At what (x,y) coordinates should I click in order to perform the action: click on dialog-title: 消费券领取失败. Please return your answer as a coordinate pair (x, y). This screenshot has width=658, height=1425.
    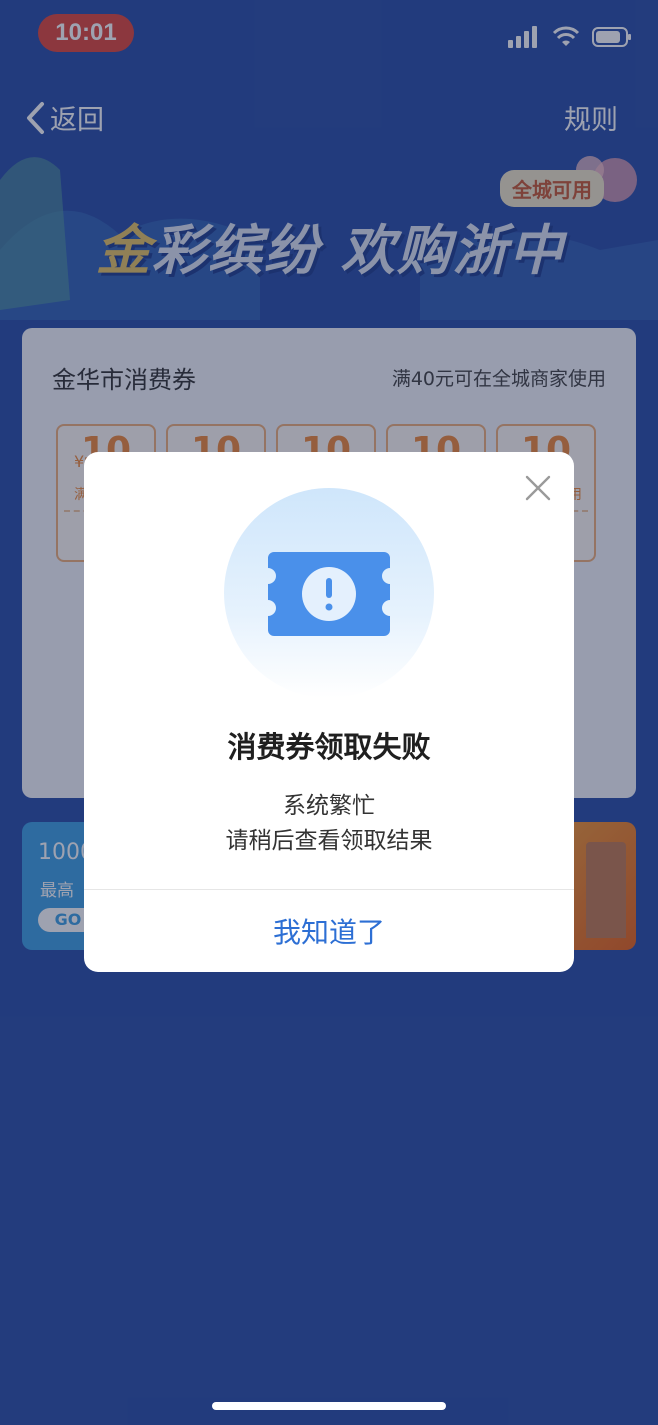
    Looking at the image, I should click on (329, 747).